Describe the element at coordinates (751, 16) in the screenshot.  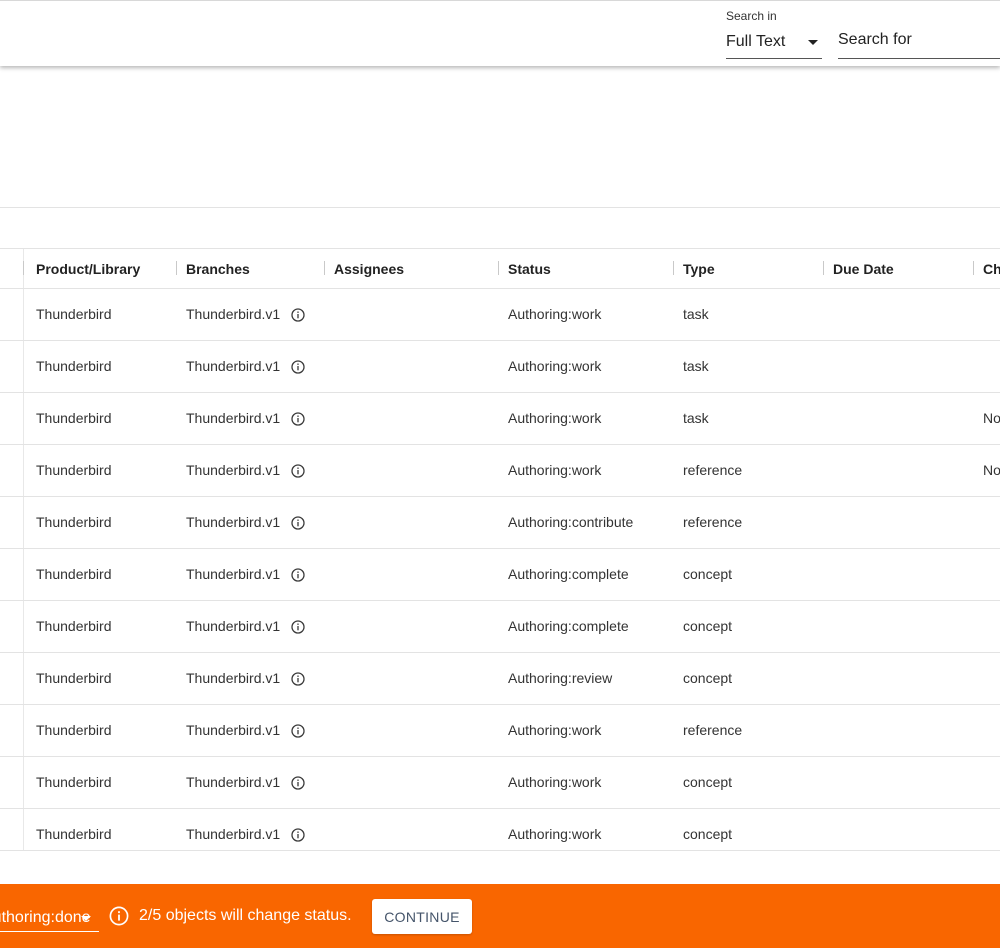
I see `search-in-label: Search in` at that location.